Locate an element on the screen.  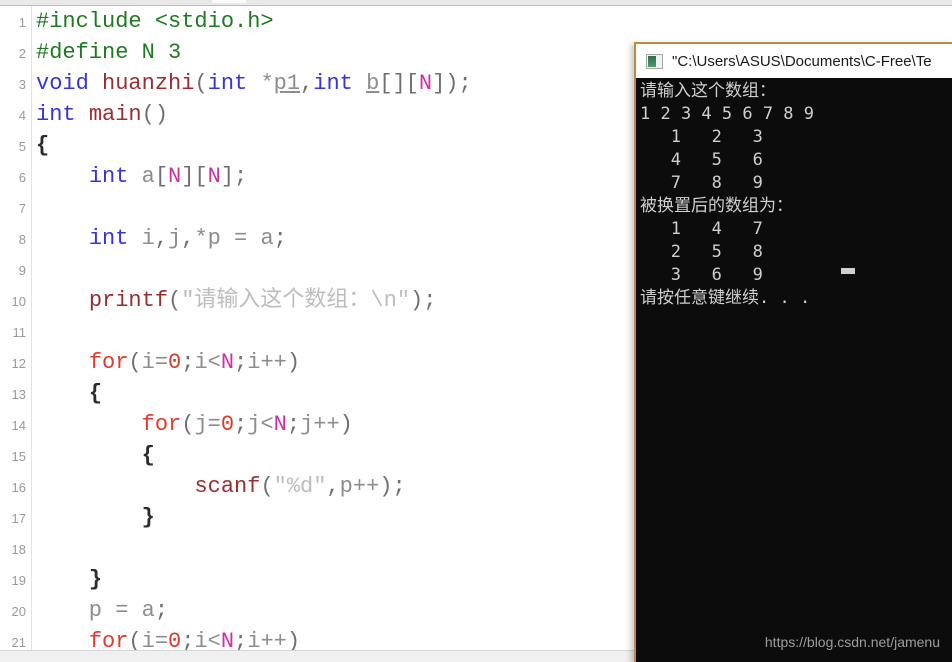
line-content: for(j=0;j<N;j++) is located at coordinates (247, 424).